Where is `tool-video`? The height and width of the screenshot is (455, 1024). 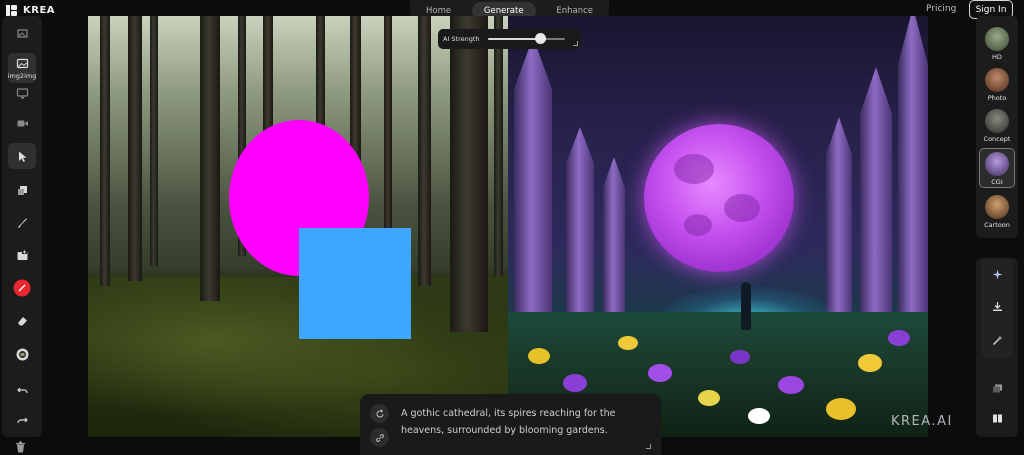 tool-video is located at coordinates (22, 123).